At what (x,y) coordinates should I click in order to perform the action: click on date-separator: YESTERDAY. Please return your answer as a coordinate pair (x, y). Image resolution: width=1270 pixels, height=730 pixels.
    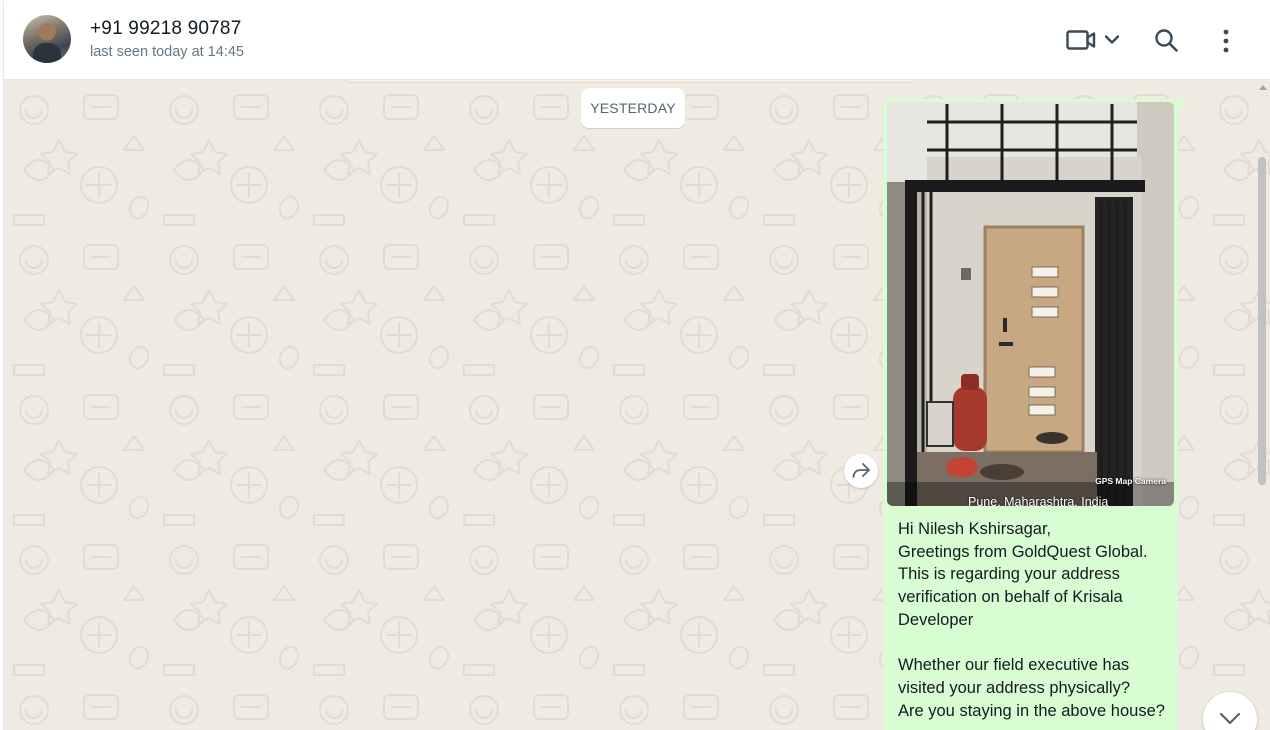
    Looking at the image, I should click on (633, 108).